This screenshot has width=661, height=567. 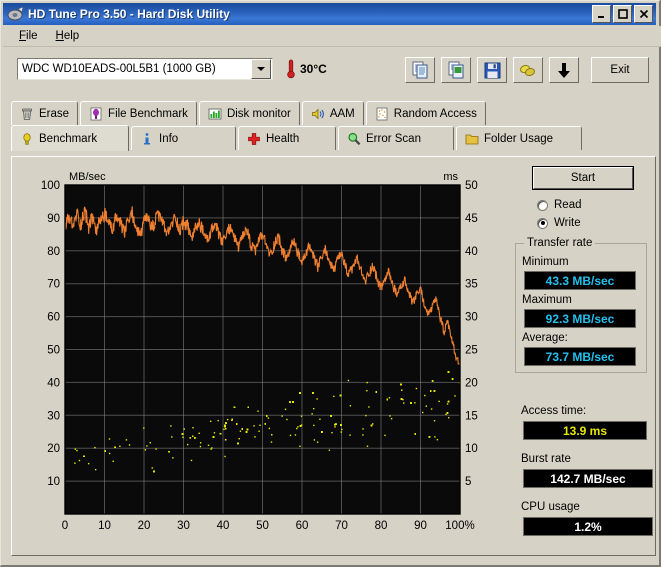 I want to click on svg-text: 25, so click(x=471, y=351).